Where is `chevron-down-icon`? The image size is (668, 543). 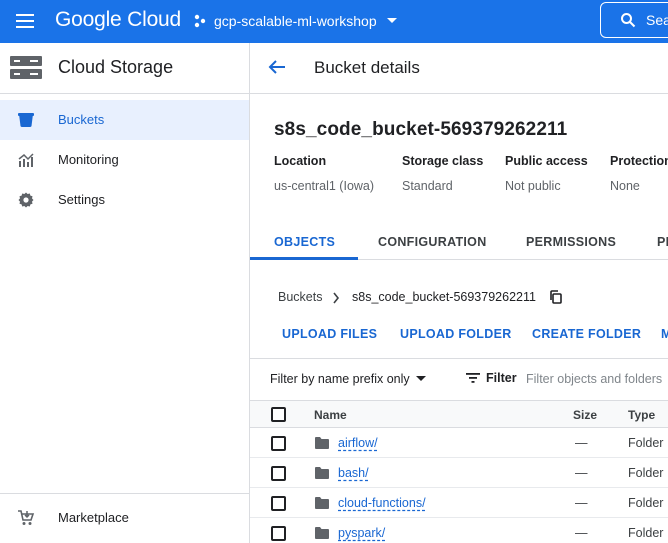
chevron-down-icon is located at coordinates (392, 21).